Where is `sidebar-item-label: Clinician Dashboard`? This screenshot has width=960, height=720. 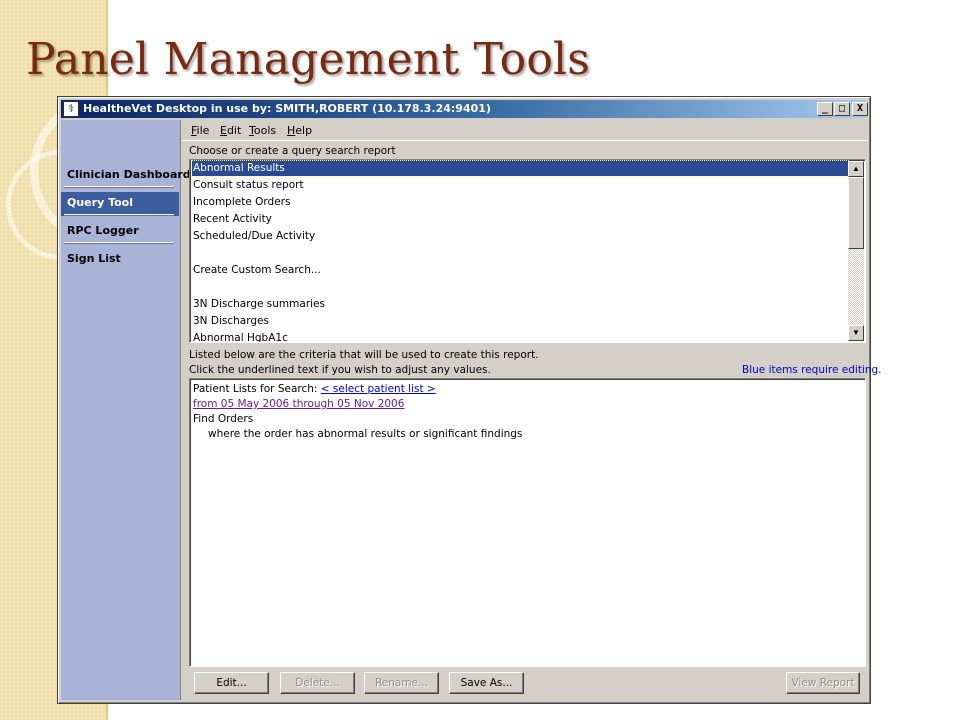 sidebar-item-label: Clinician Dashboard is located at coordinates (129, 174).